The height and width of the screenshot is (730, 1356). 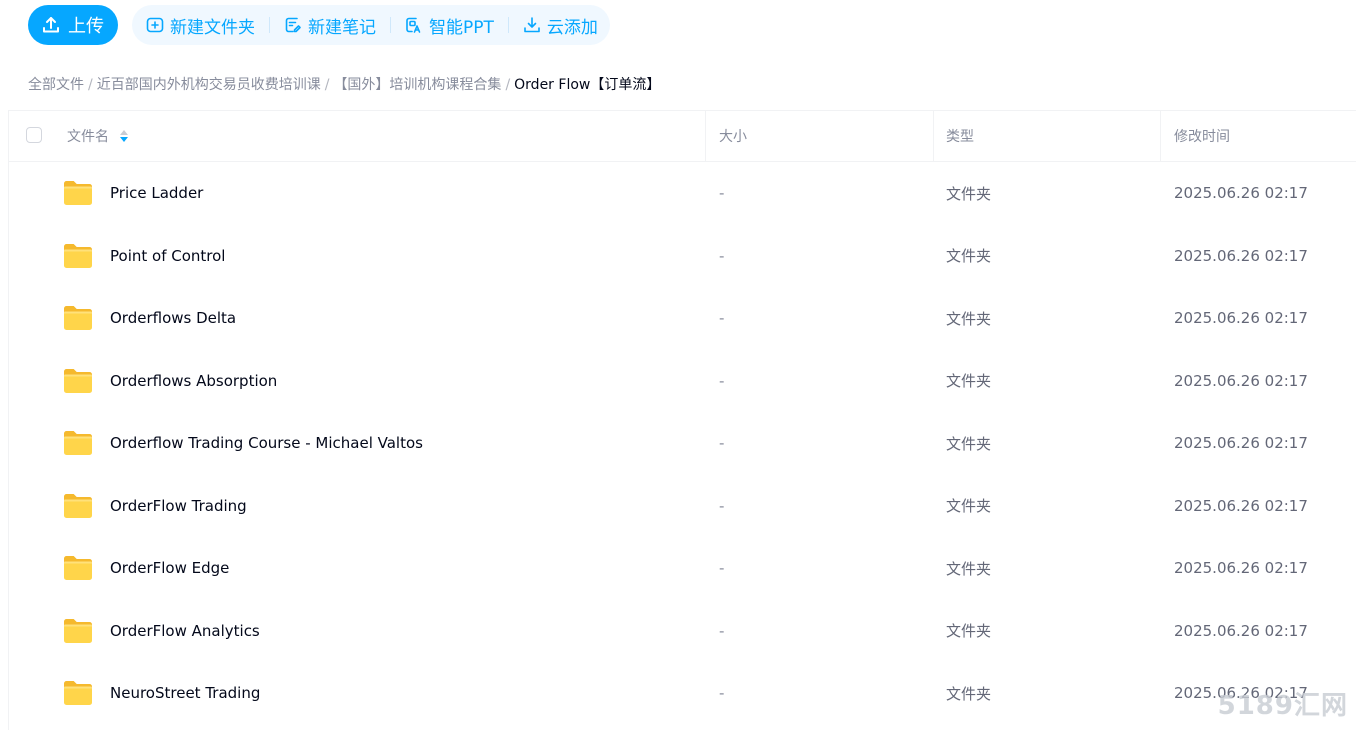 I want to click on smart-ppt-icon, so click(x=414, y=25).